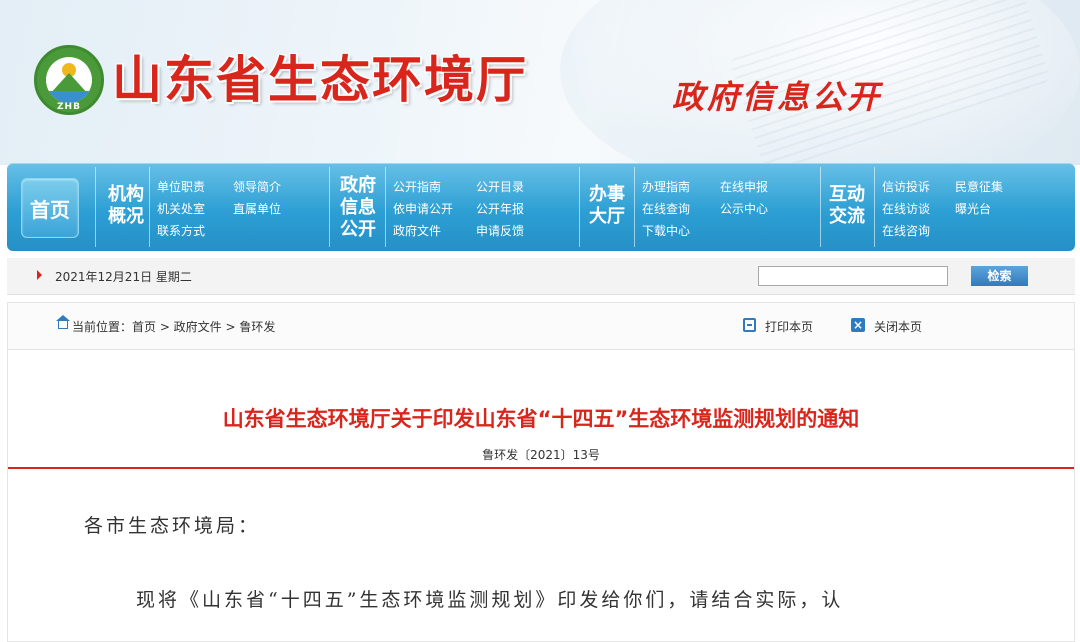  I want to click on document-paragraph: 现将《山东省“十四五”生态环境监测规划》印发给你们，请结合实际，认, so click(490, 600).